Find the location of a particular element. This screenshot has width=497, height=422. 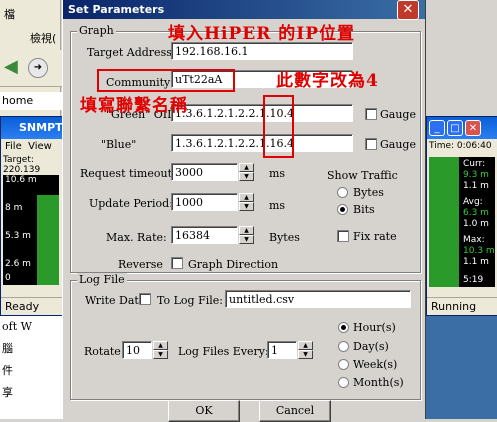

log-file-group-label: Log File is located at coordinates (102, 279).